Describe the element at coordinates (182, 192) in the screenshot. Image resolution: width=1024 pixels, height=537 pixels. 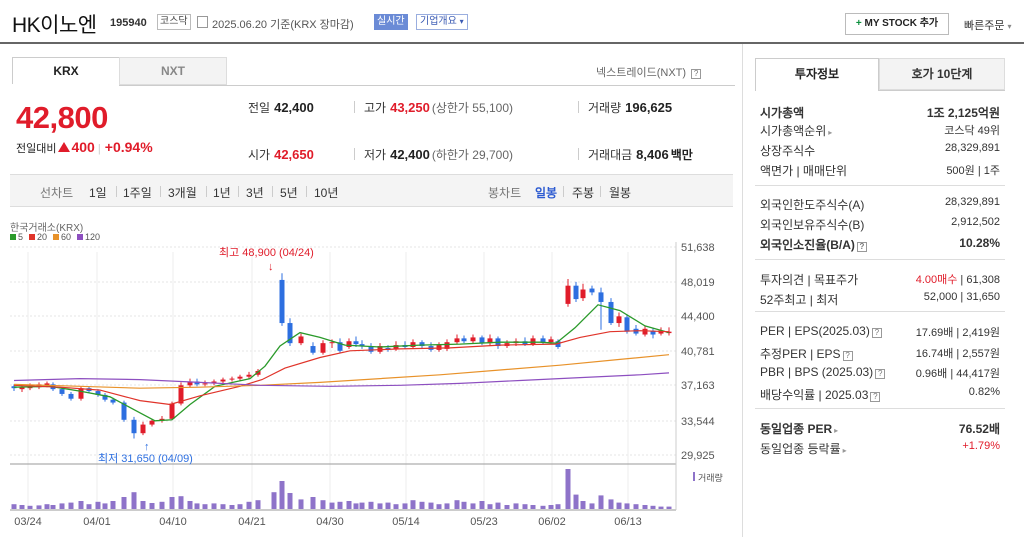
I see `period-3m: 3개월` at that location.